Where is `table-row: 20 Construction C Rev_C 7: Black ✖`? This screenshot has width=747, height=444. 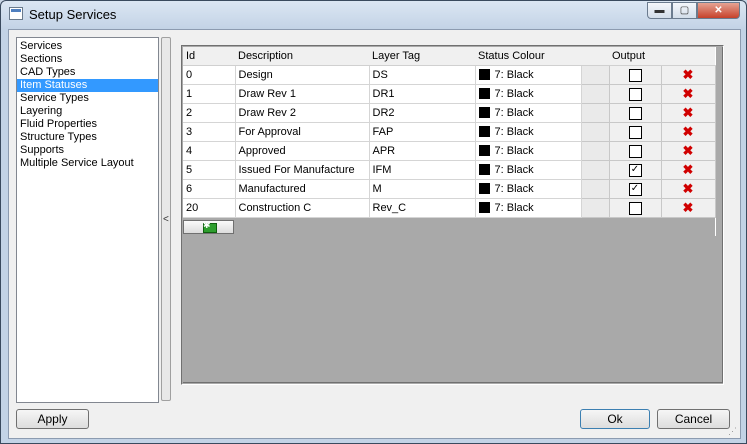 table-row: 20 Construction C Rev_C 7: Black ✖ is located at coordinates (449, 208).